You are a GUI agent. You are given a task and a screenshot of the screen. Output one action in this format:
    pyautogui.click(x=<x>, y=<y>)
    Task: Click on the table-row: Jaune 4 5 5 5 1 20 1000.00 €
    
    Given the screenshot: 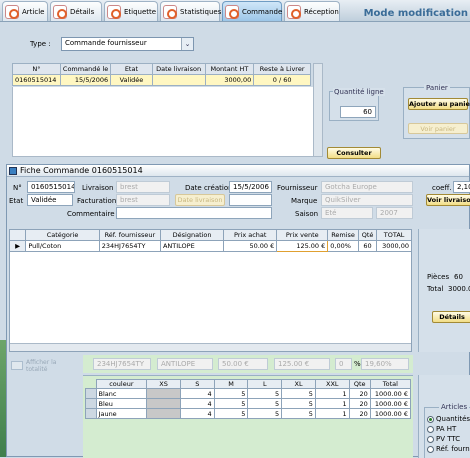 What is the action you would take?
    pyautogui.click(x=248, y=413)
    